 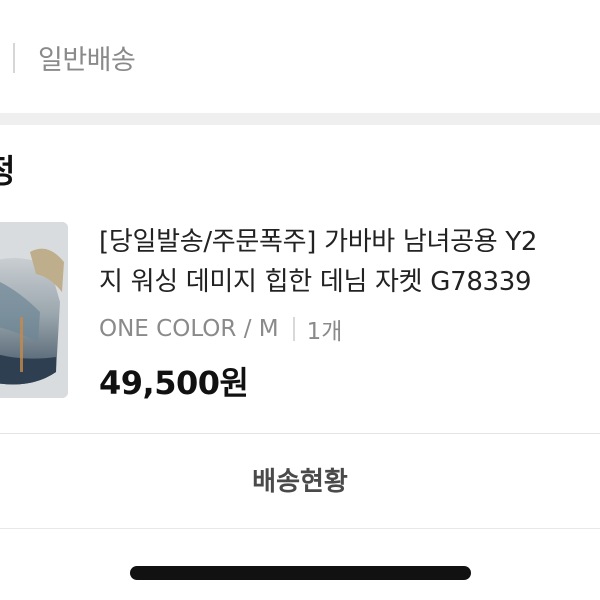 What do you see at coordinates (300, 119) in the screenshot?
I see `section-separator` at bounding box center [300, 119].